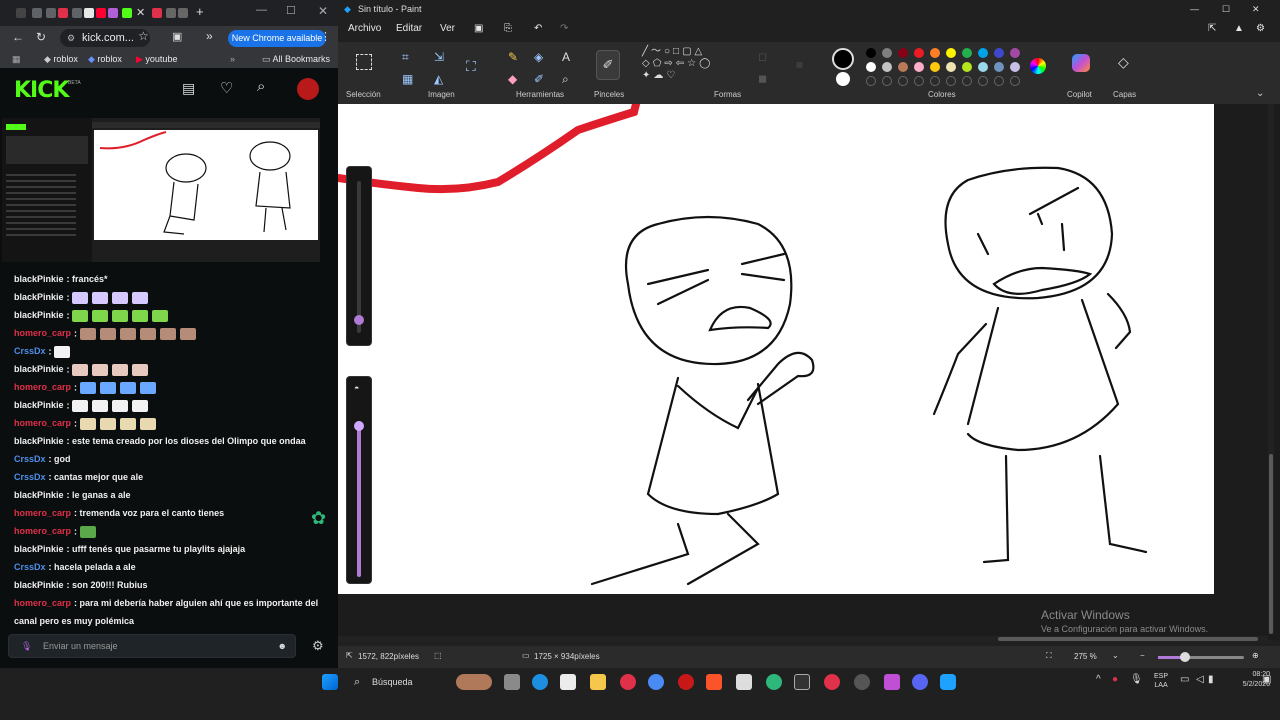  Describe the element at coordinates (323, 11) in the screenshot. I see `close-window-icon: ✕` at that location.